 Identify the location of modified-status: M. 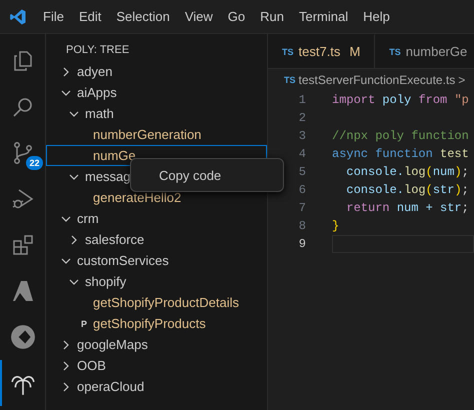
(354, 51).